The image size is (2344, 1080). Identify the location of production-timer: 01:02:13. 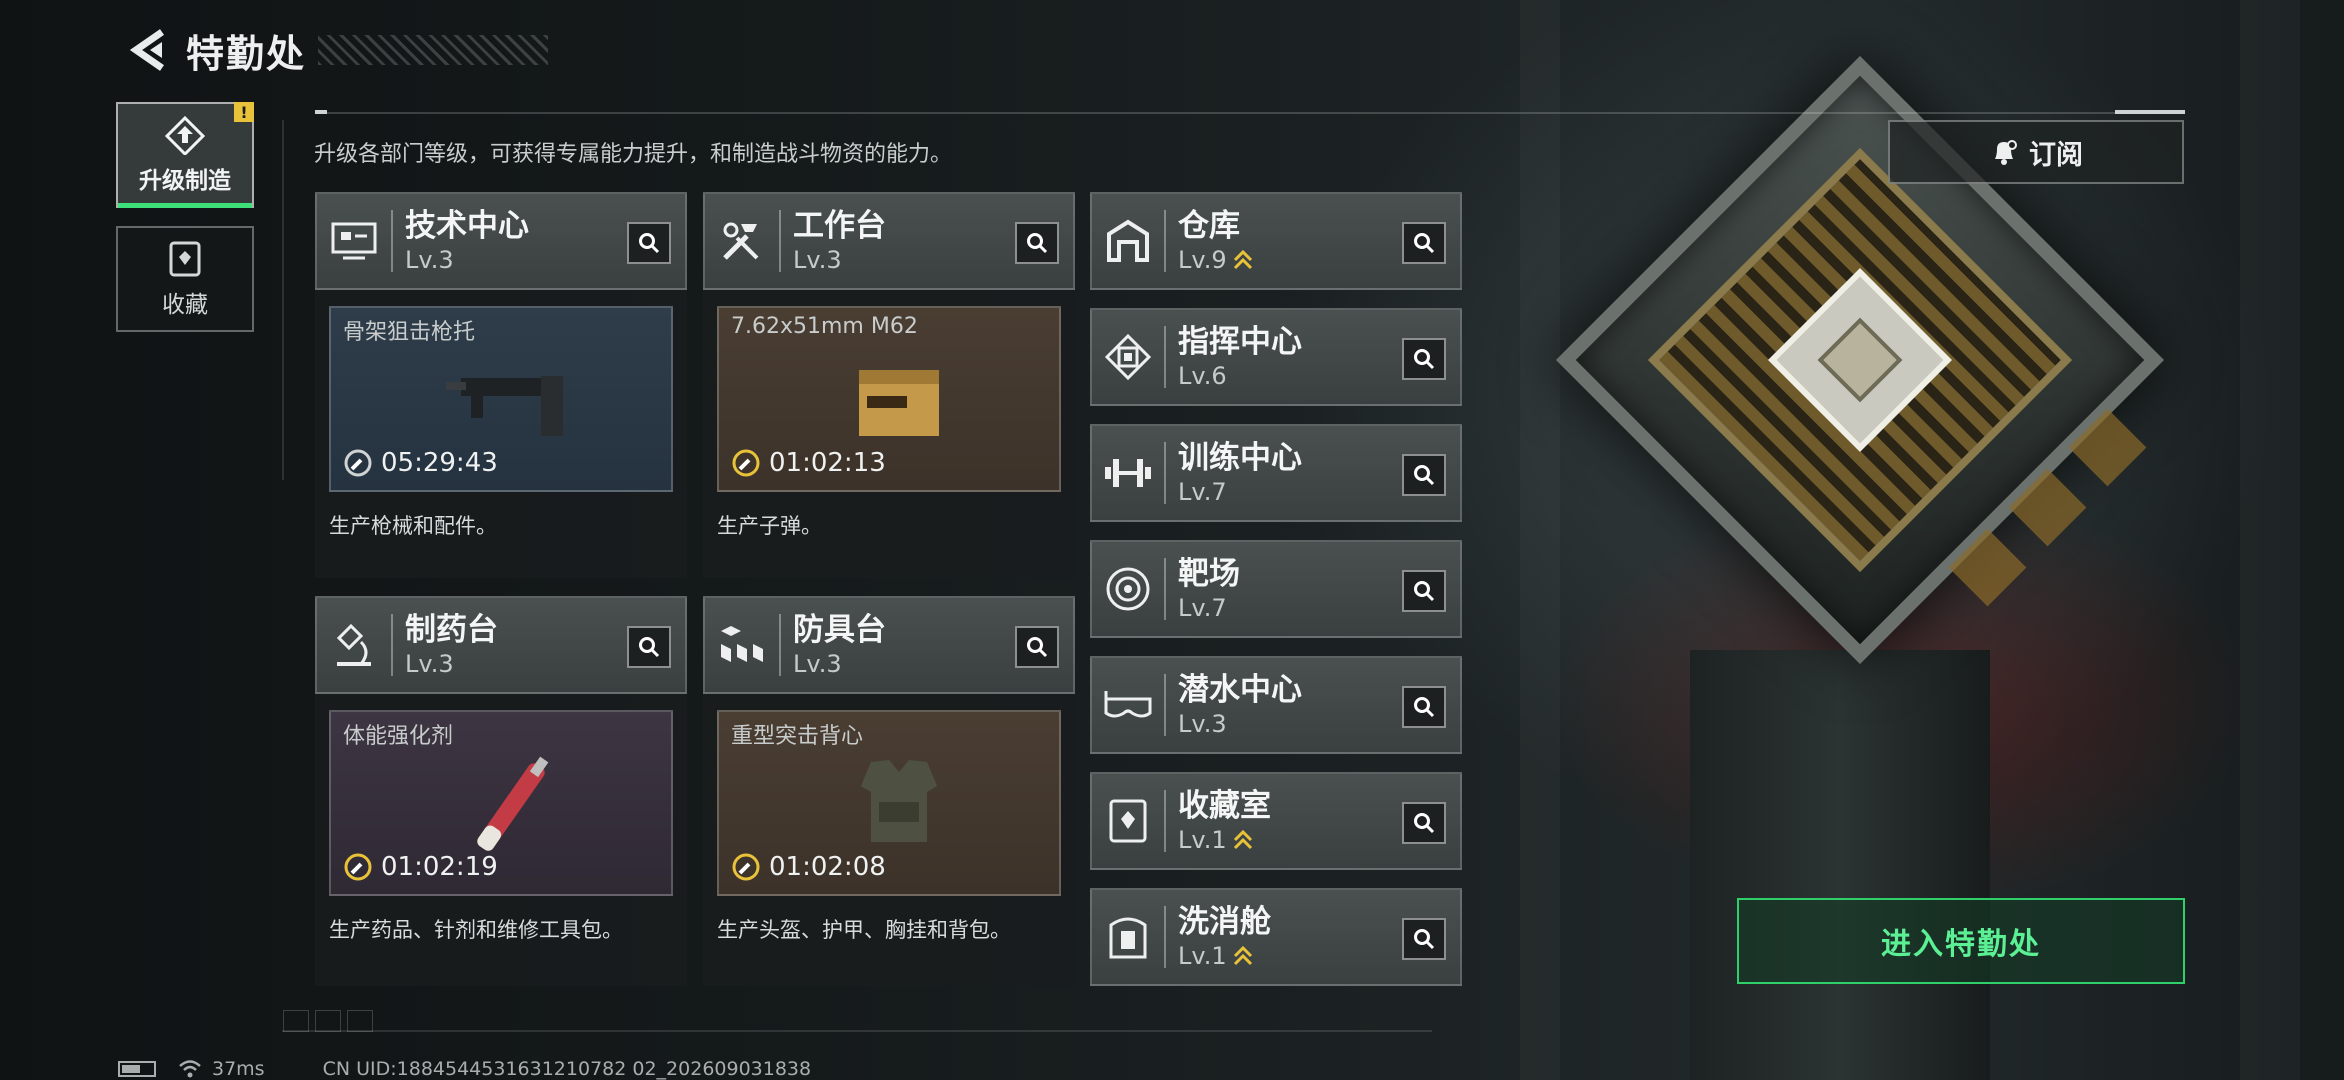
(827, 463).